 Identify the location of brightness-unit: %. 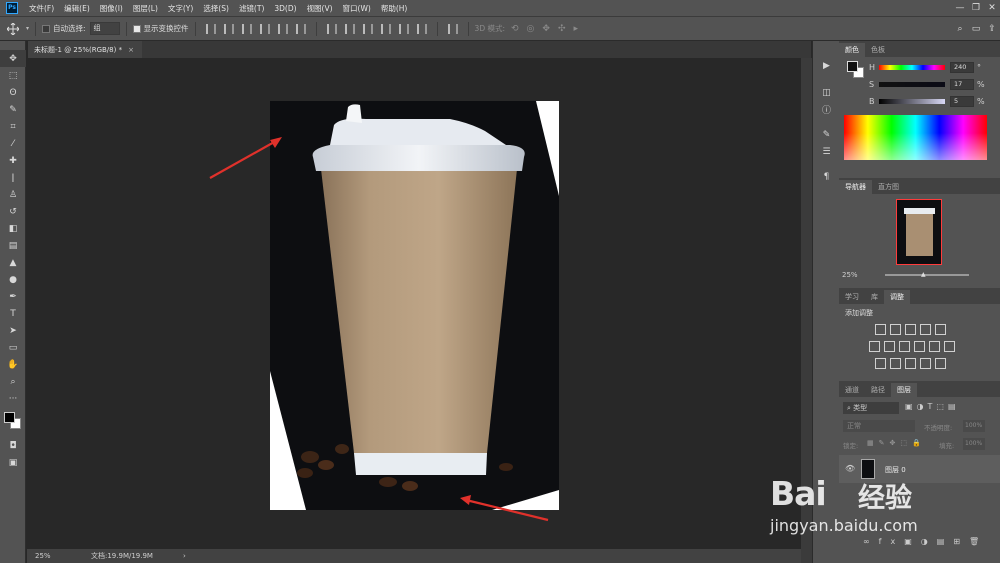
(981, 101).